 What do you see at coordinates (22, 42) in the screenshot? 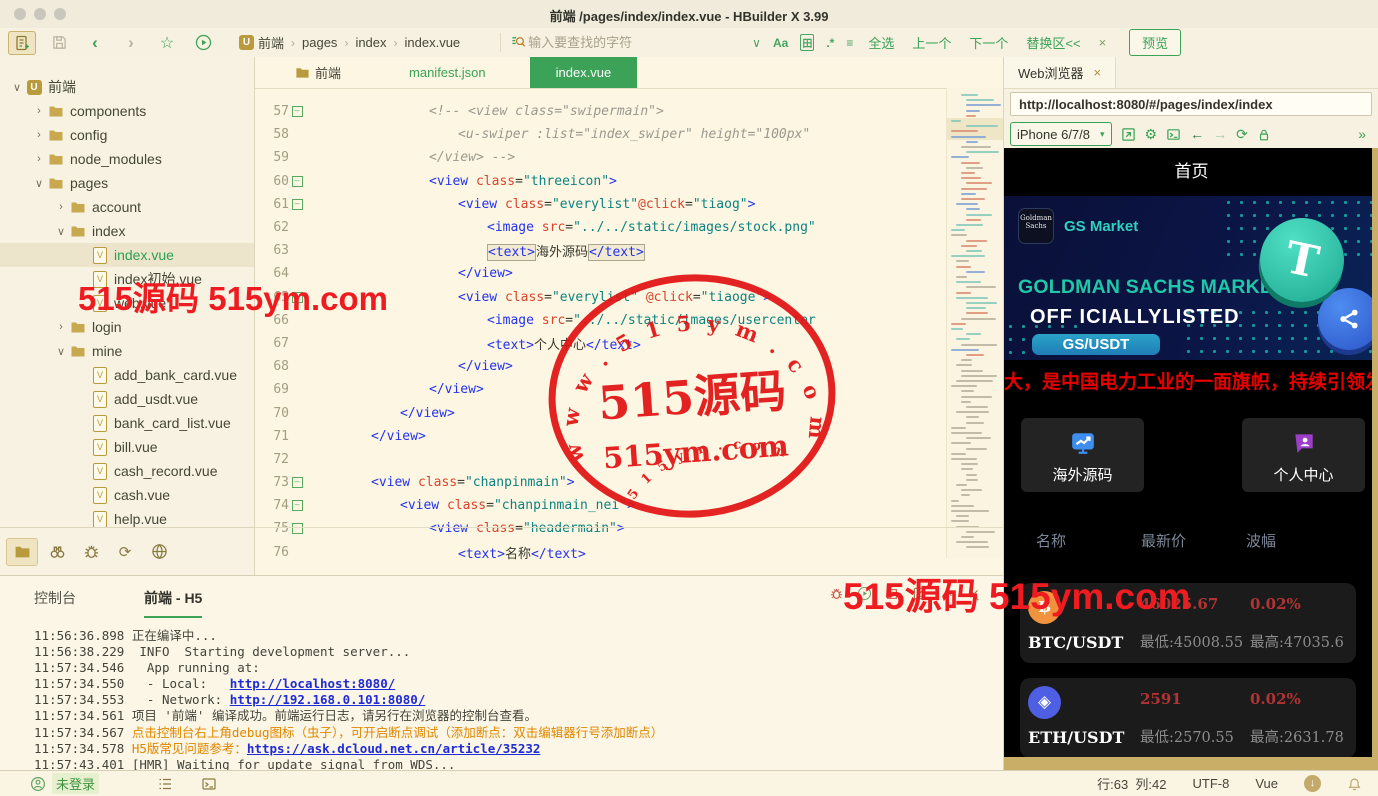
I see `new-file-icon` at bounding box center [22, 42].